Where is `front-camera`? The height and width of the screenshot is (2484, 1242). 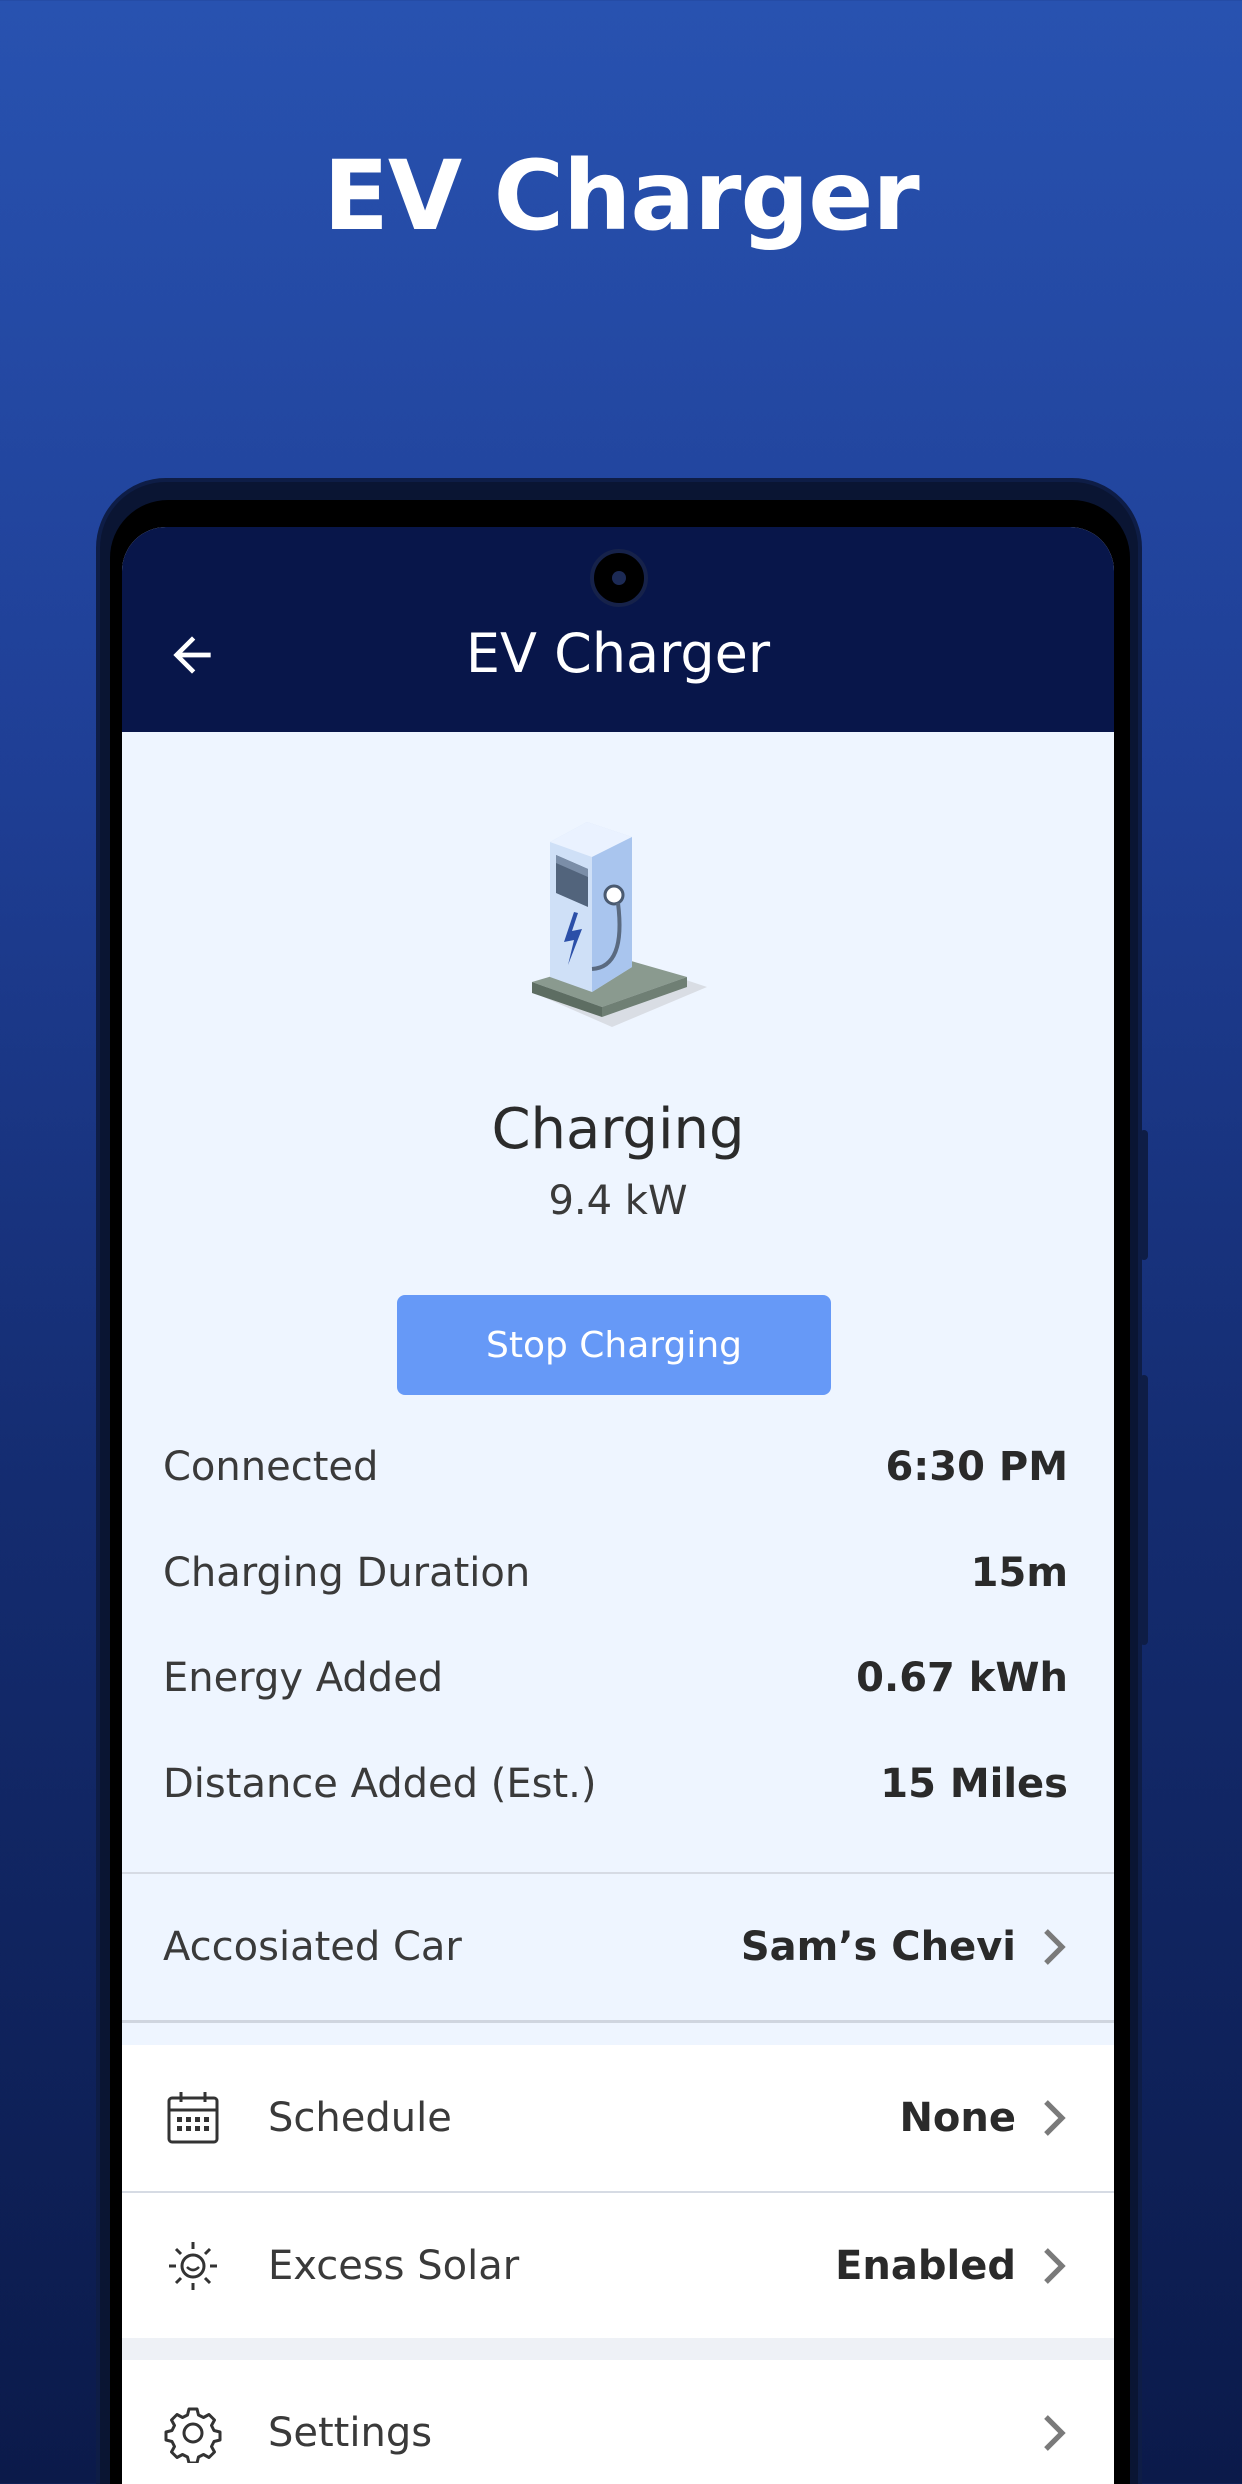
front-camera is located at coordinates (619, 578).